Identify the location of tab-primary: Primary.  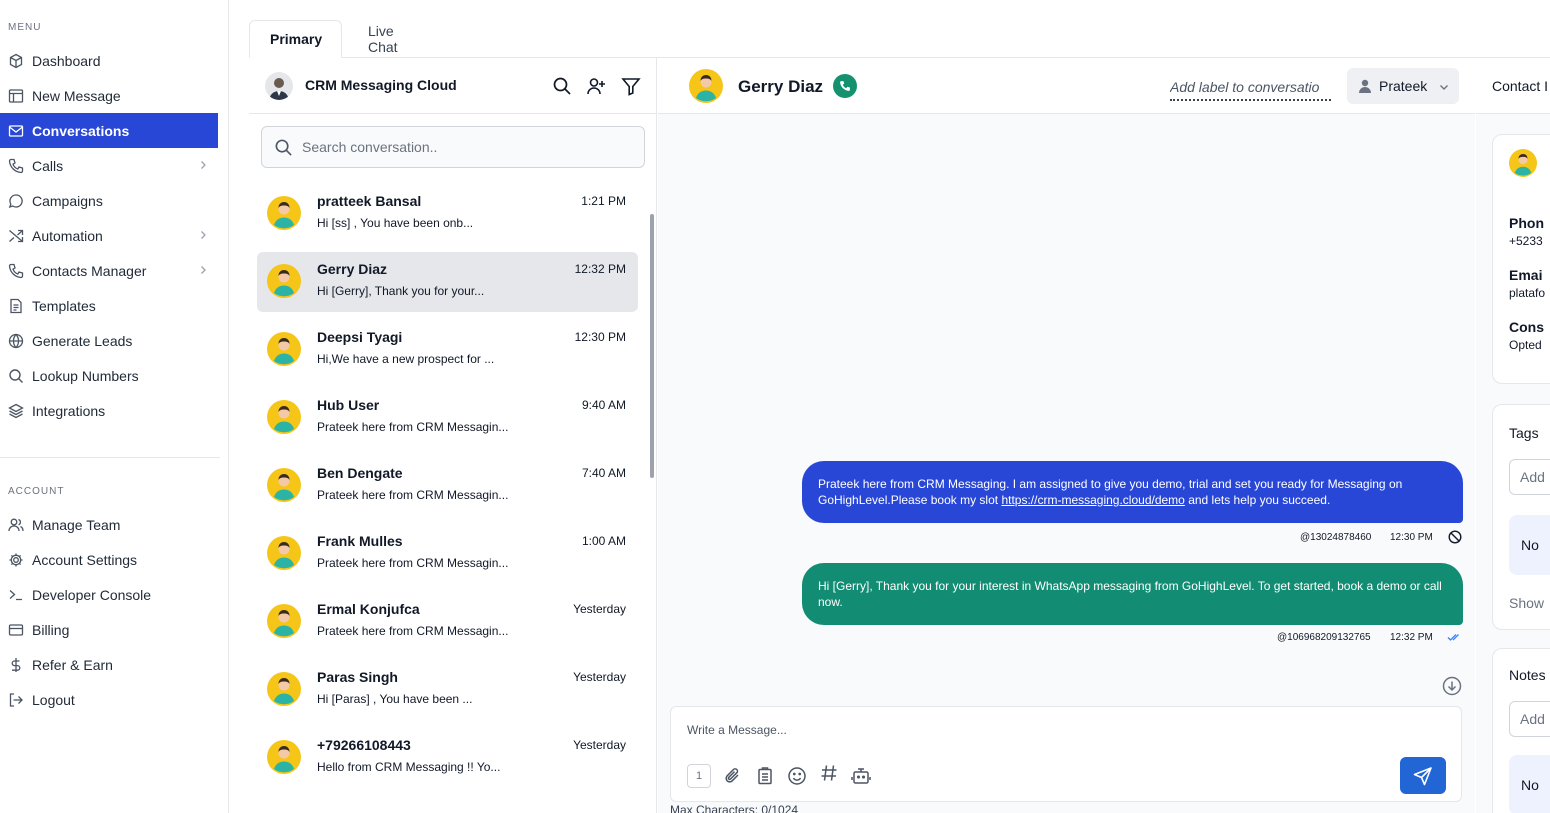
(295, 39).